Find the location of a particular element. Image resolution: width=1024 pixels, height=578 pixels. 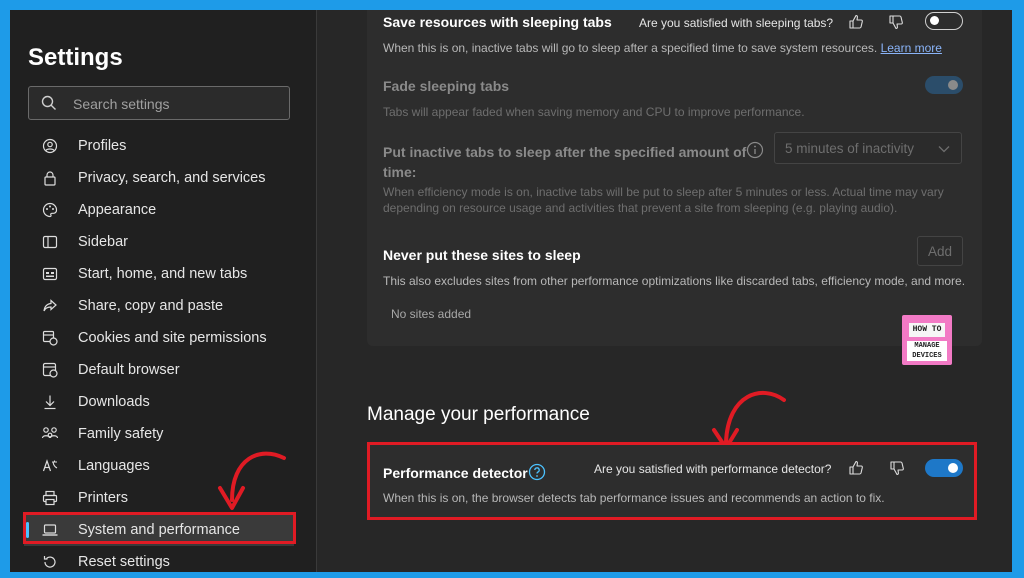

sidebar-item-share: Share, copy and paste is located at coordinates (159, 306).